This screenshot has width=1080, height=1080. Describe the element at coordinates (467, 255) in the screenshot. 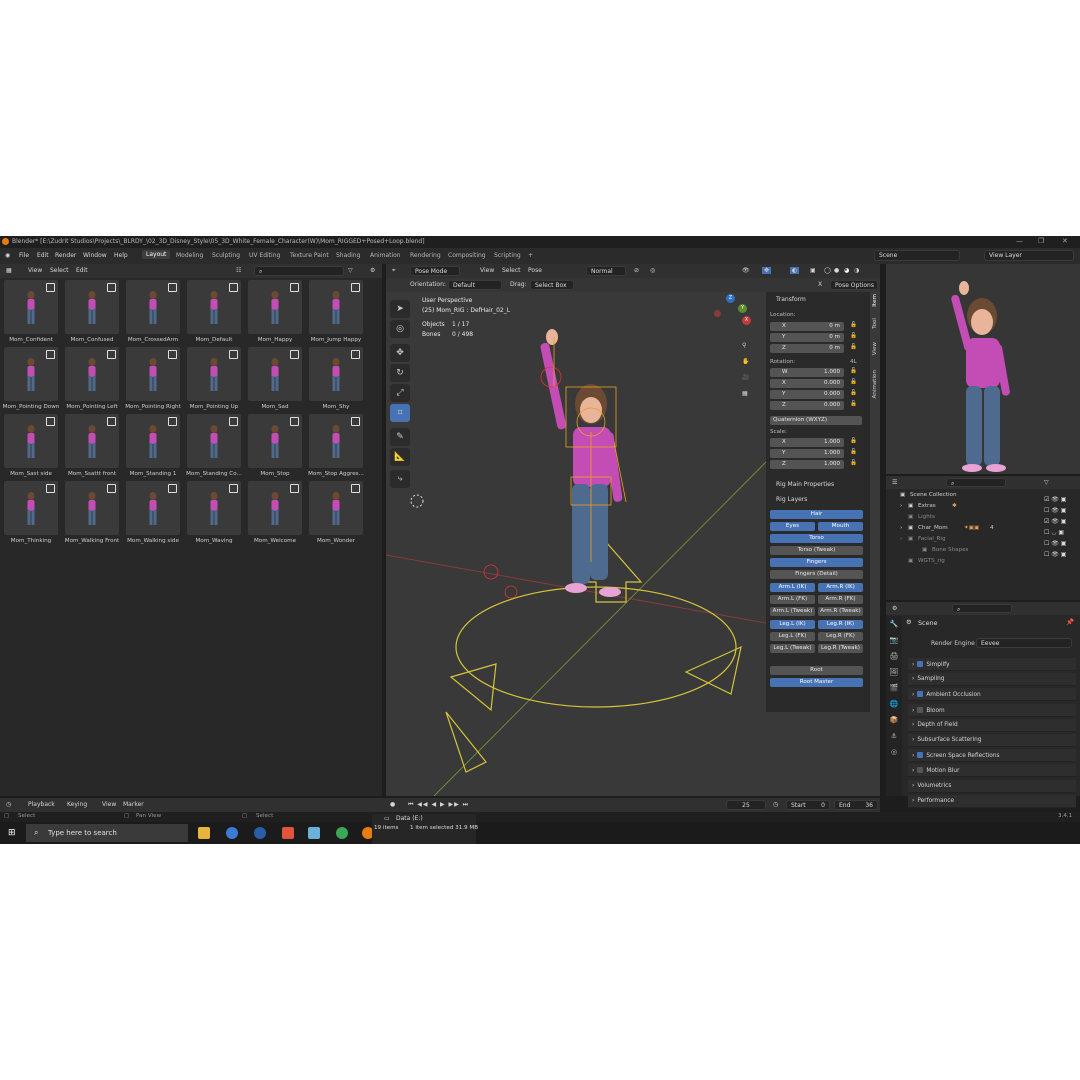

I see `workspace-tab-compositing: Compositing` at that location.